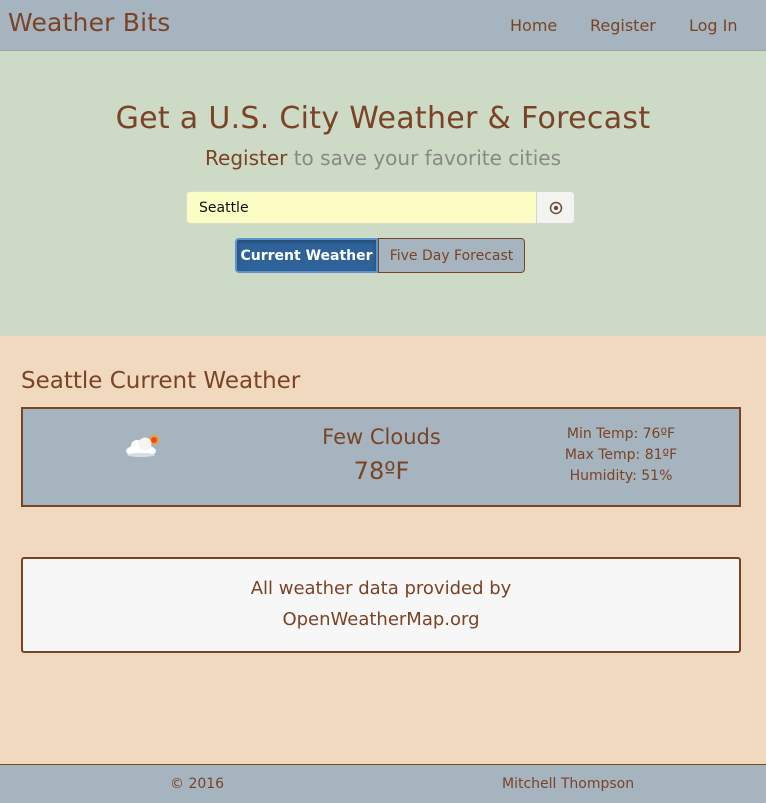  What do you see at coordinates (197, 784) in the screenshot?
I see `copyright: © 2016` at bounding box center [197, 784].